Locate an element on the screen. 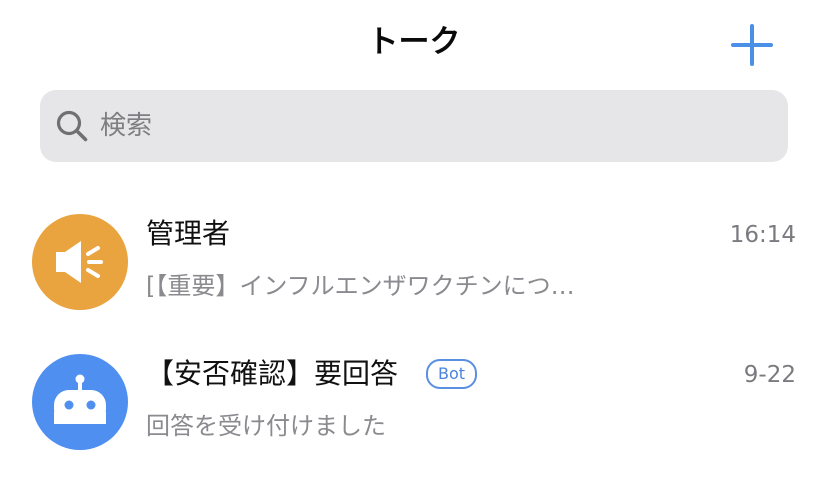  chat-time: 16:14 is located at coordinates (762, 235).